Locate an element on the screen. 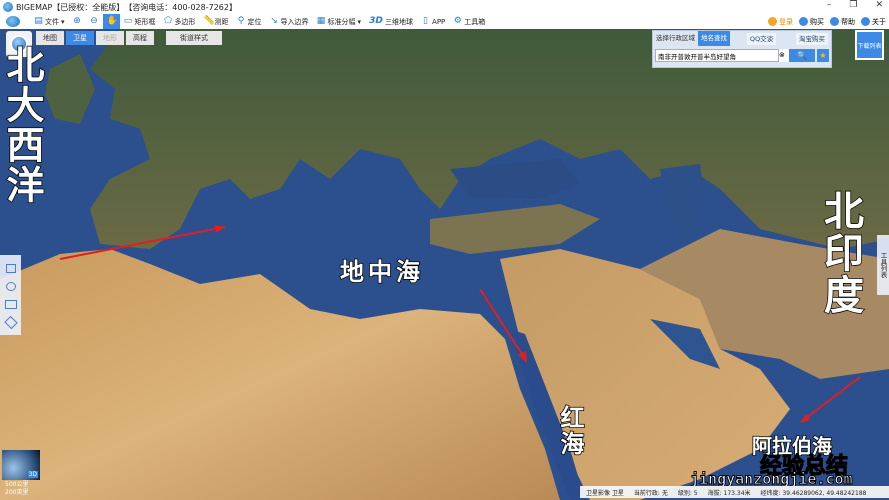 This screenshot has height=500, width=889. tool-label: 登录 is located at coordinates (786, 21).